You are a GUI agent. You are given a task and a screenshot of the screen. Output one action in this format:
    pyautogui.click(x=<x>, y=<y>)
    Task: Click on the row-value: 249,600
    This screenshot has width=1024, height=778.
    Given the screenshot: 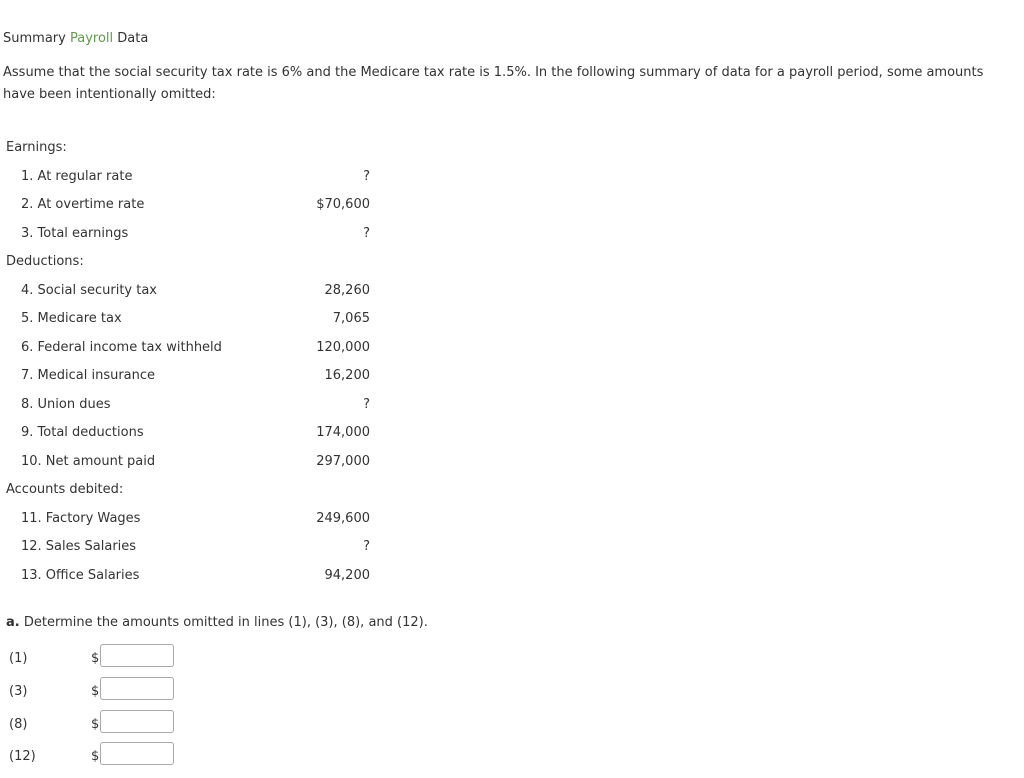 What is the action you would take?
    pyautogui.click(x=343, y=518)
    